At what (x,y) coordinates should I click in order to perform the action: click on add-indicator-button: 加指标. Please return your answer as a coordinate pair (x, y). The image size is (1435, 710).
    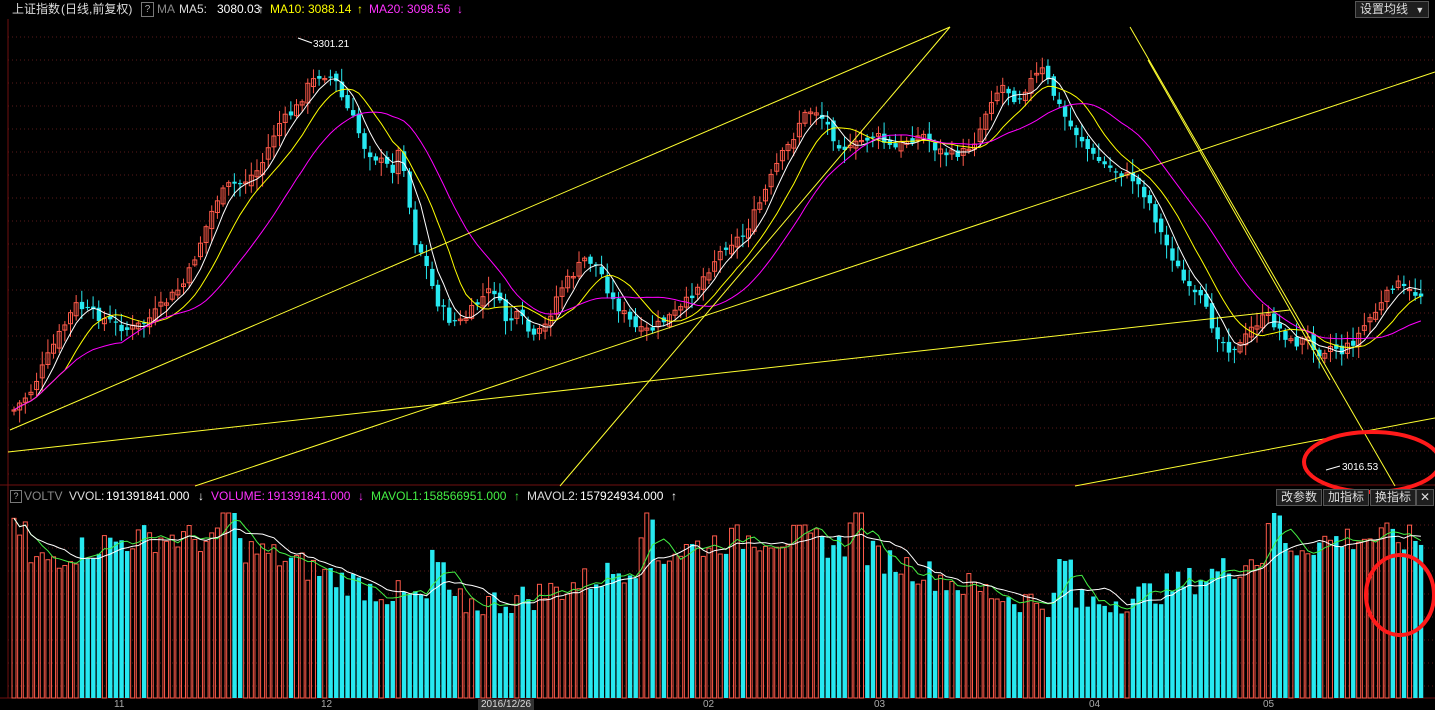
    Looking at the image, I should click on (1346, 497).